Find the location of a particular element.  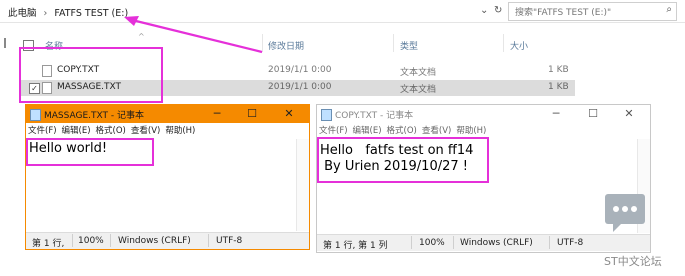

notepad-massage-statusbar: 第 1 行, 100% Windows (CRLF) UTF-8 is located at coordinates (167, 240).